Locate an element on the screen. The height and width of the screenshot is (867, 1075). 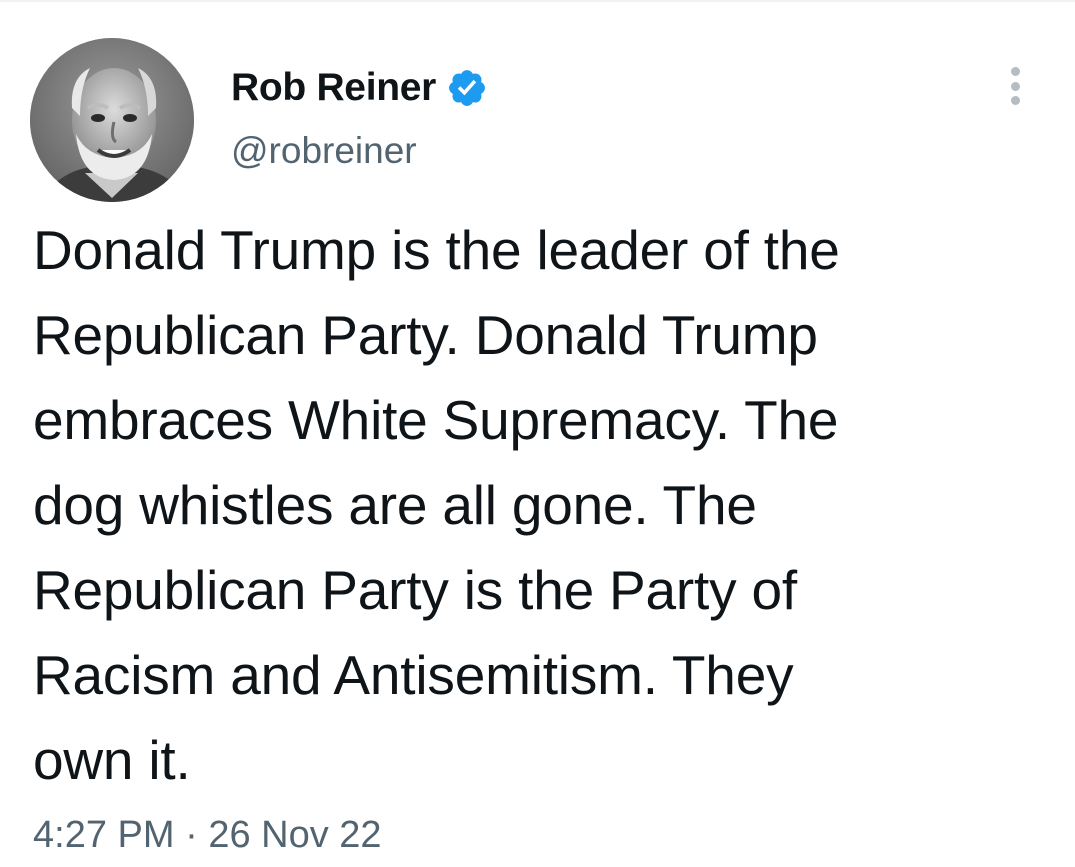
top-divider is located at coordinates (537, 1).